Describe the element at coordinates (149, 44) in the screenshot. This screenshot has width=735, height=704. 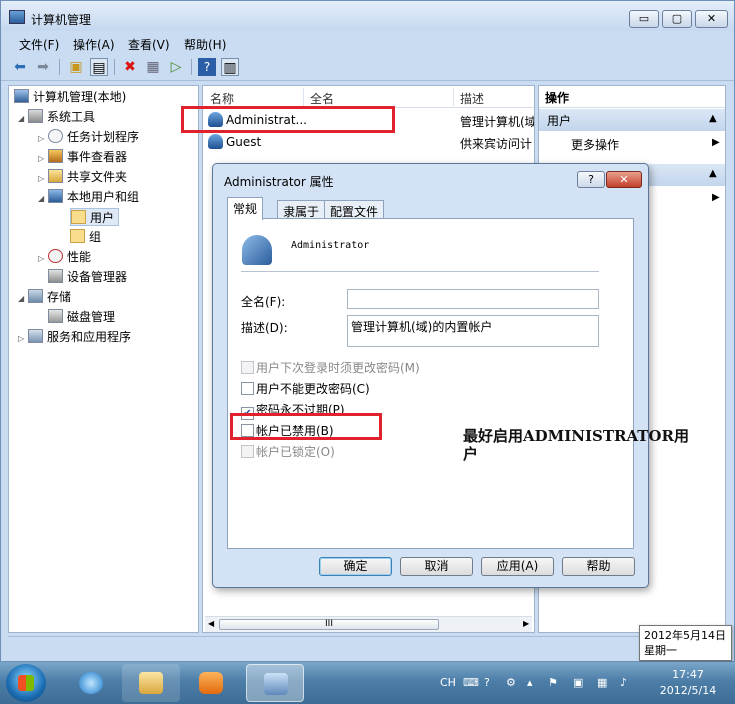
I see `menu-view: 查看(V)` at that location.